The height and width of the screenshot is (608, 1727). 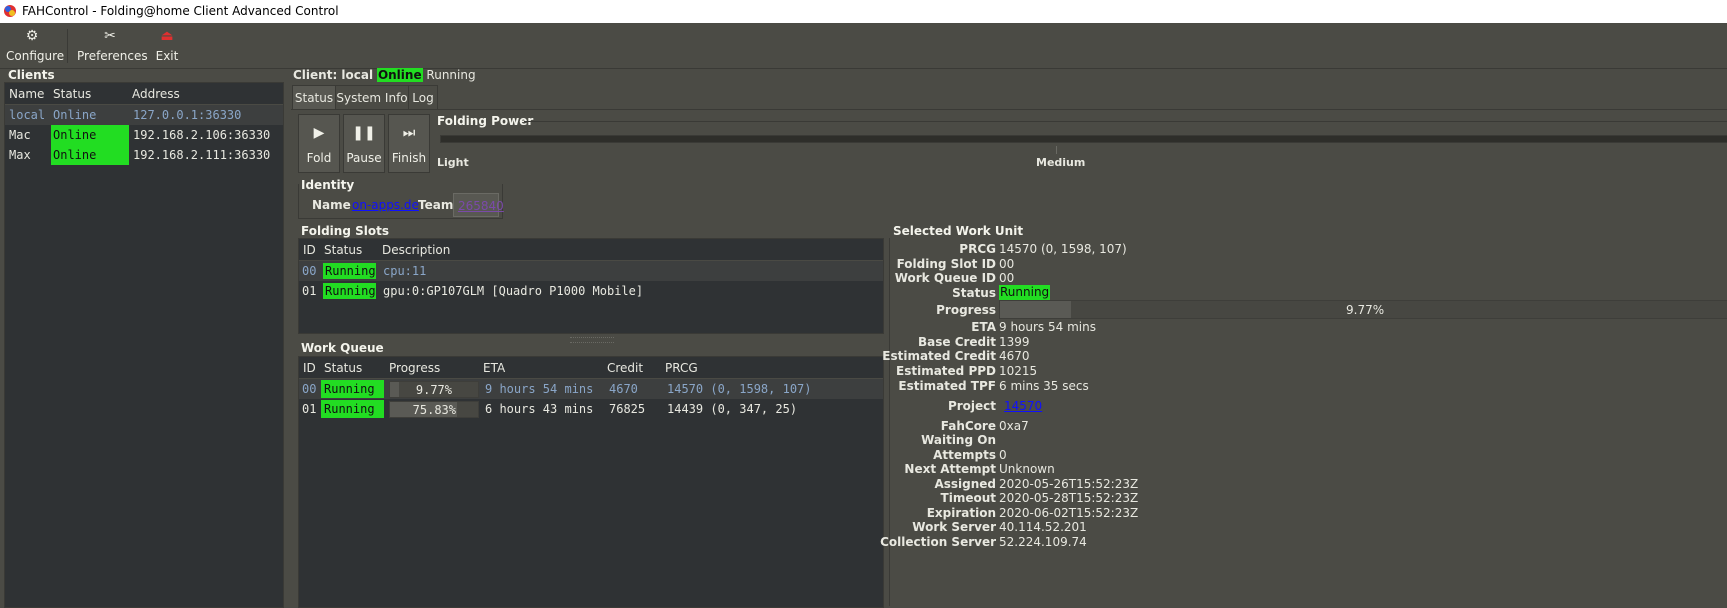 What do you see at coordinates (72, 94) in the screenshot?
I see `clients-header-status: Status` at bounding box center [72, 94].